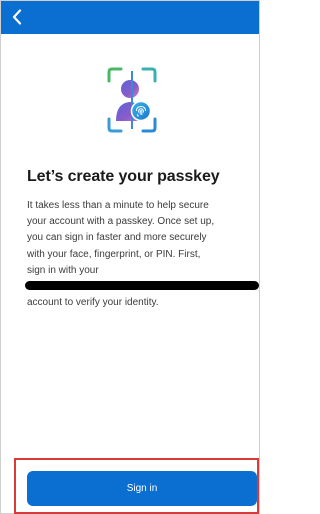  I want to click on description-line: you can sign in faster and more securely, so click(117, 238).